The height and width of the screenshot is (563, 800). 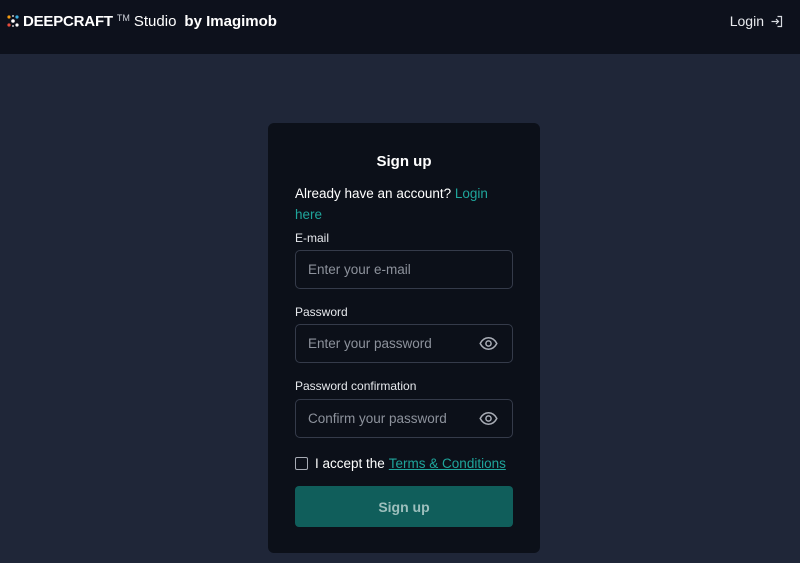 What do you see at coordinates (123, 18) in the screenshot?
I see `brand-trademark: TM` at bounding box center [123, 18].